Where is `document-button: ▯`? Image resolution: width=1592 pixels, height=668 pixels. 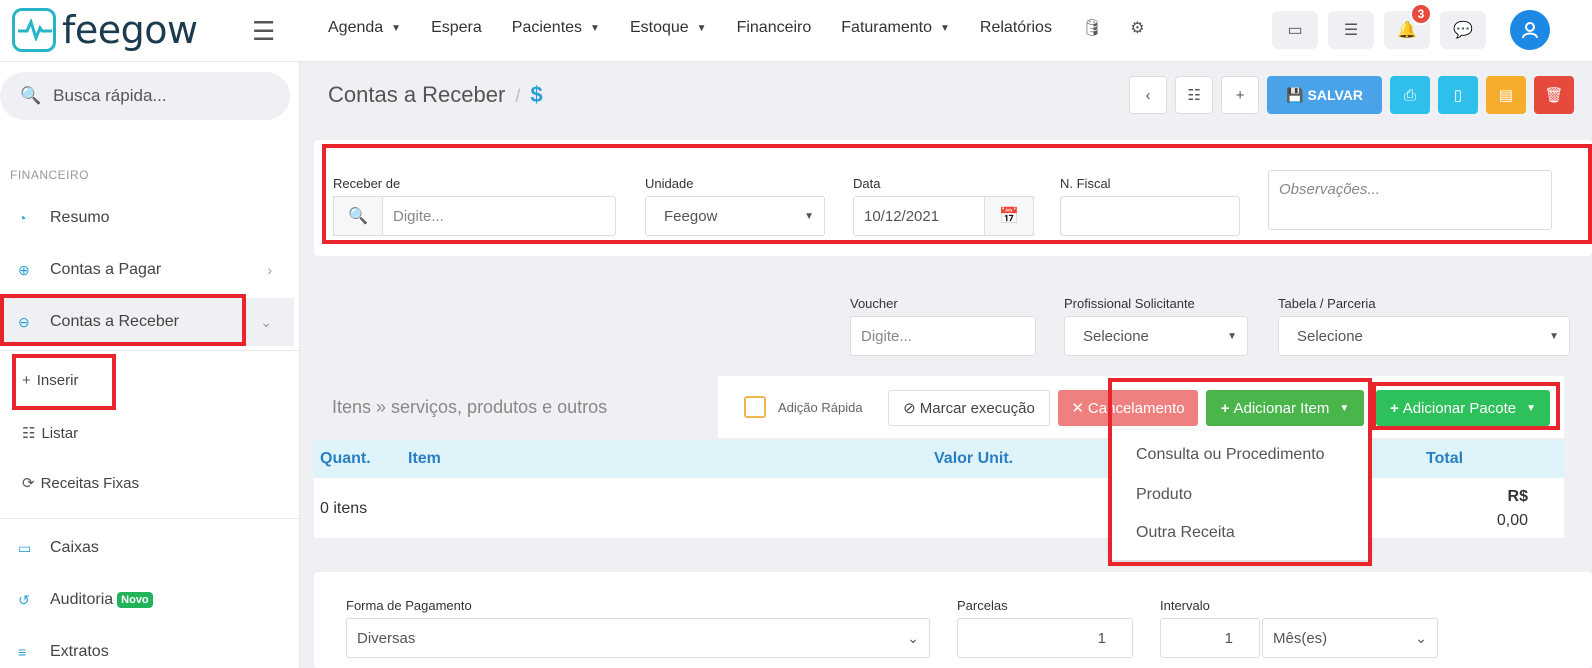 document-button: ▯ is located at coordinates (1458, 95).